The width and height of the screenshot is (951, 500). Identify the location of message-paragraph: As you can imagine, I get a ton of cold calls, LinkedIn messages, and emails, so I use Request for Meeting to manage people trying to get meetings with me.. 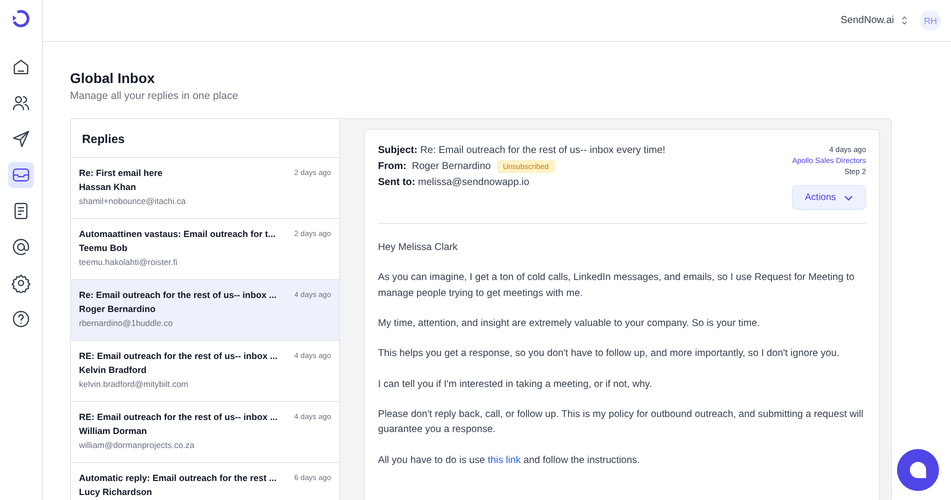
(617, 286).